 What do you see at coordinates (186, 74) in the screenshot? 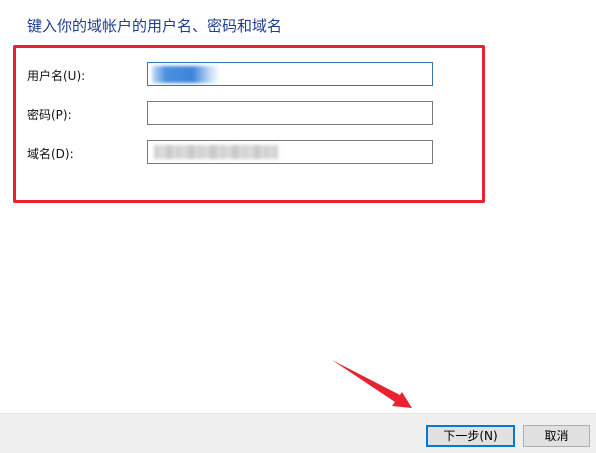
I see `redacted-username-value` at bounding box center [186, 74].